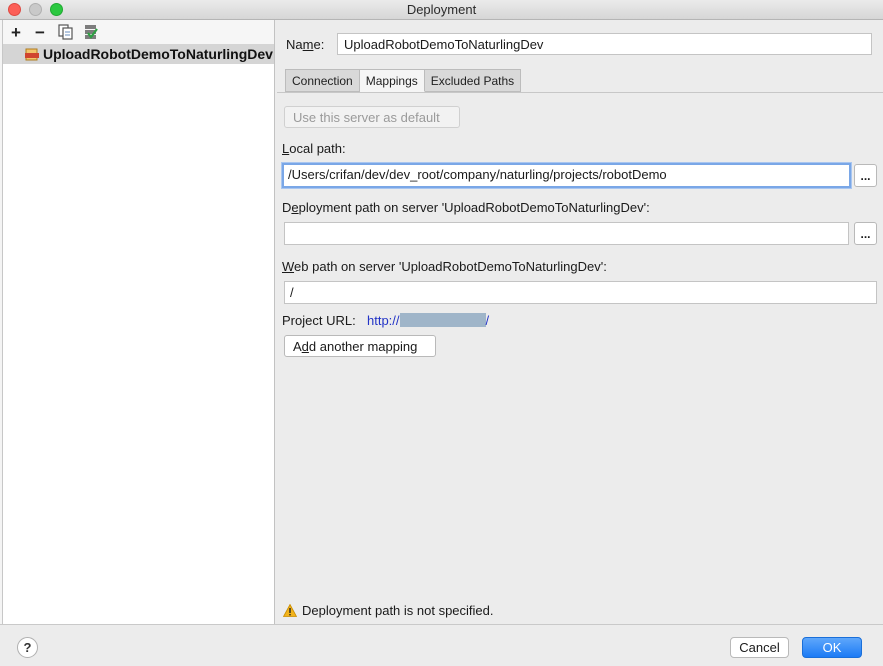 The height and width of the screenshot is (666, 883). I want to click on remove-server-button: −, so click(40, 32).